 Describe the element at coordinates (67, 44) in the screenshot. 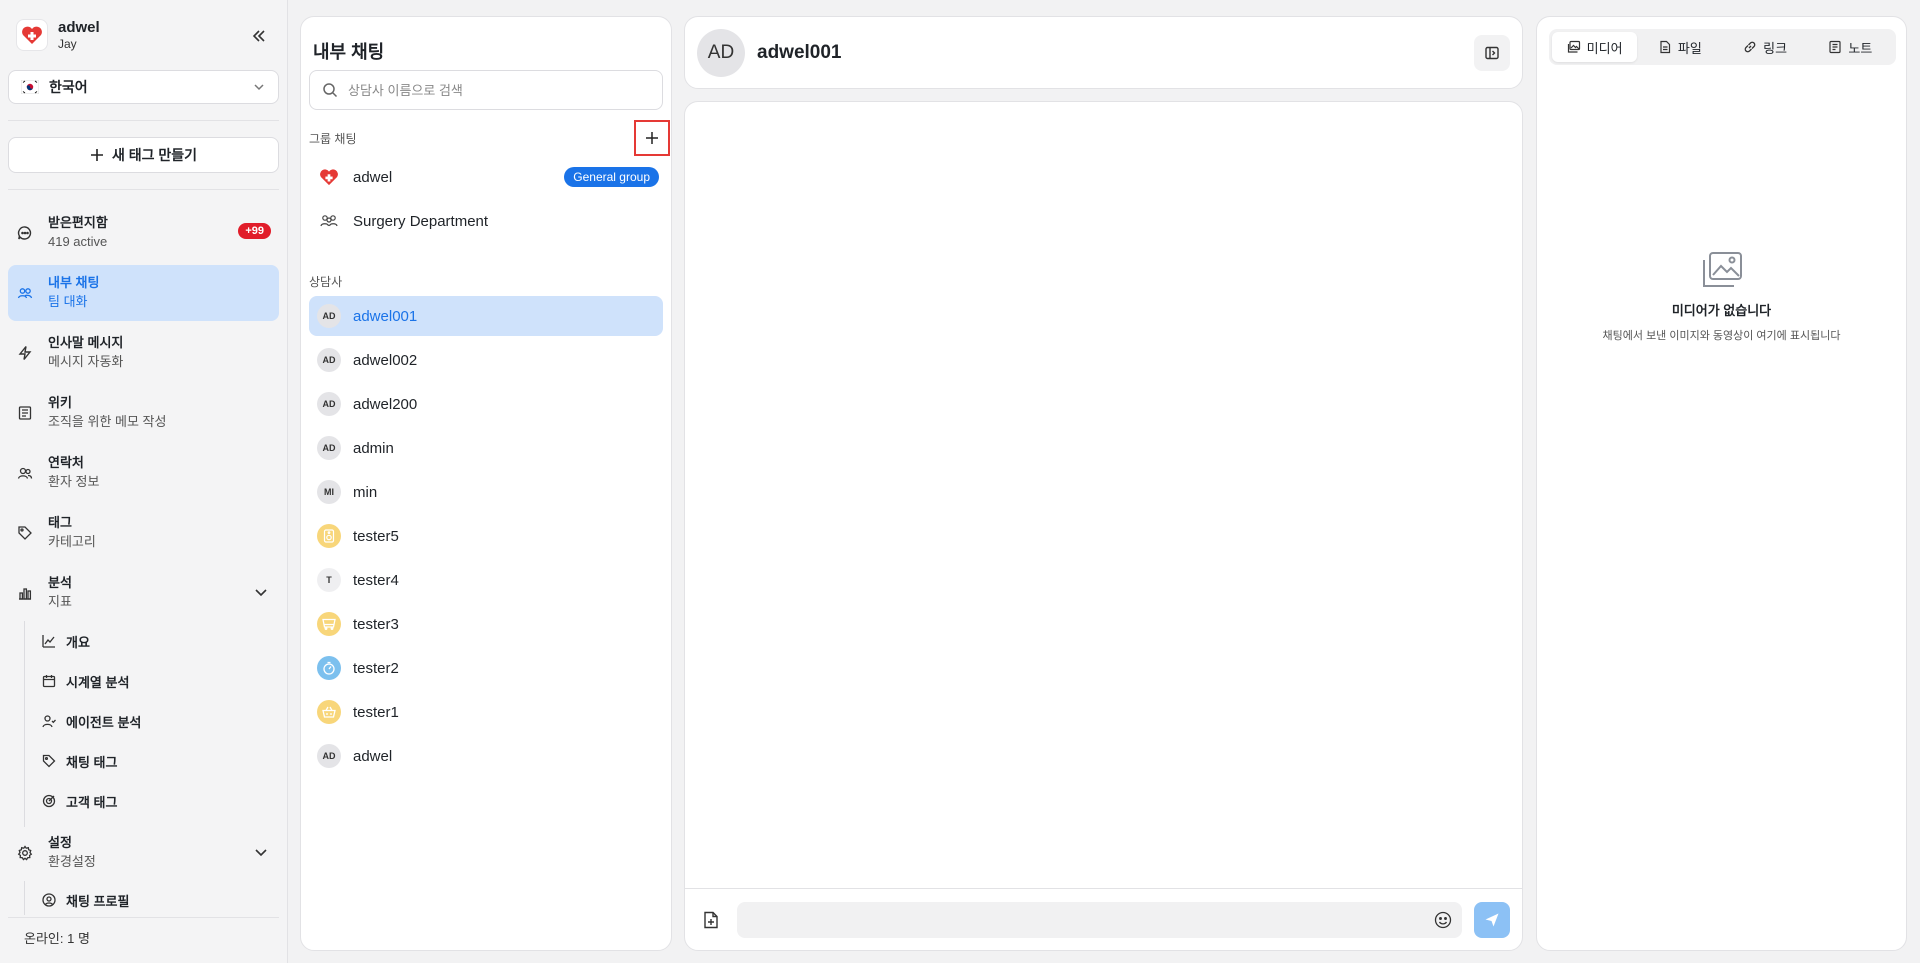

I see `brand-user: Jay` at that location.